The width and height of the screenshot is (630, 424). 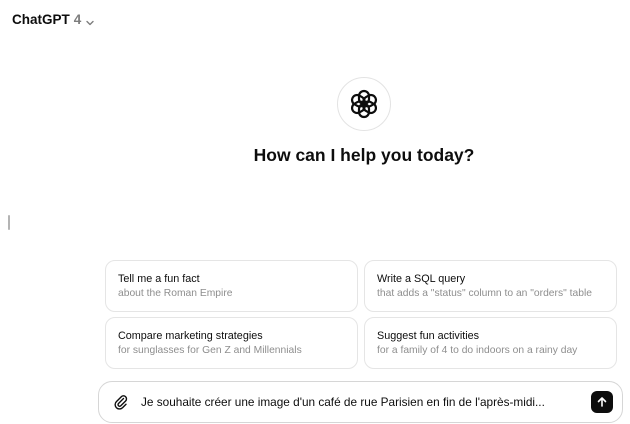 I want to click on model-selector: ChatGPT 4, so click(x=53, y=19).